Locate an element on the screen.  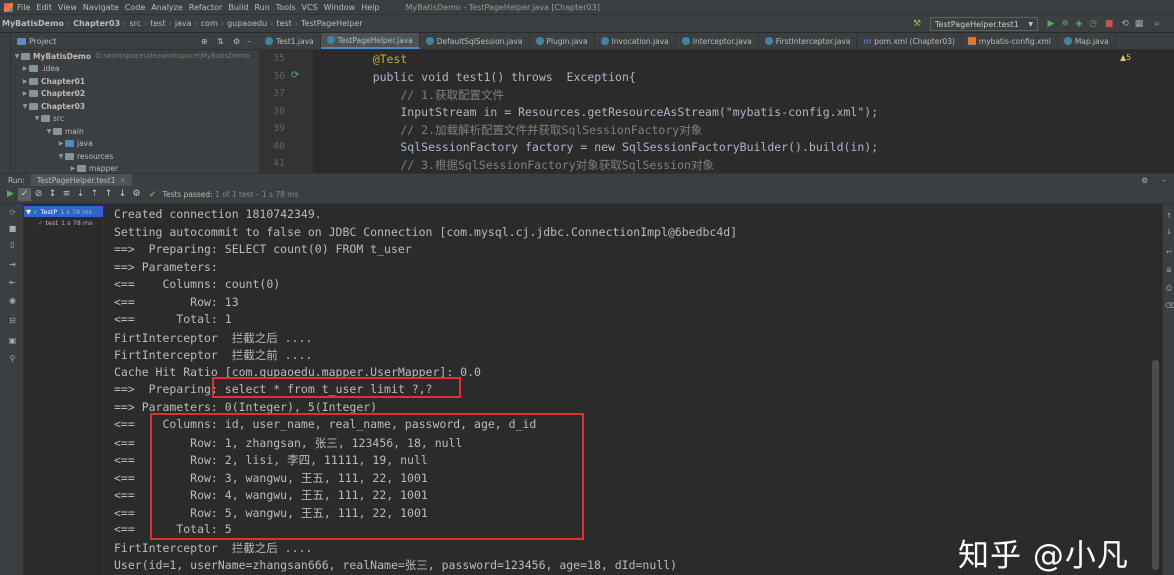
test-status: Tests passed: 1 of 1 test – 1 s 78 ms is located at coordinates (230, 194).